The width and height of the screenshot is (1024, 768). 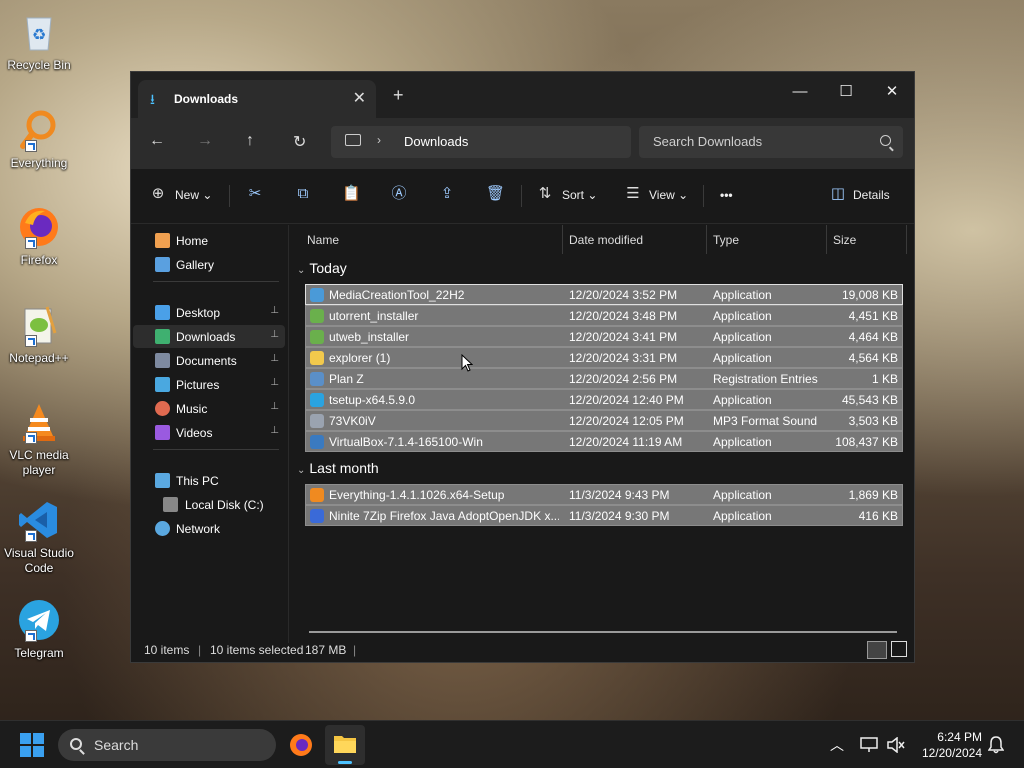 I want to click on taskbar-search: Search, so click(x=167, y=745).